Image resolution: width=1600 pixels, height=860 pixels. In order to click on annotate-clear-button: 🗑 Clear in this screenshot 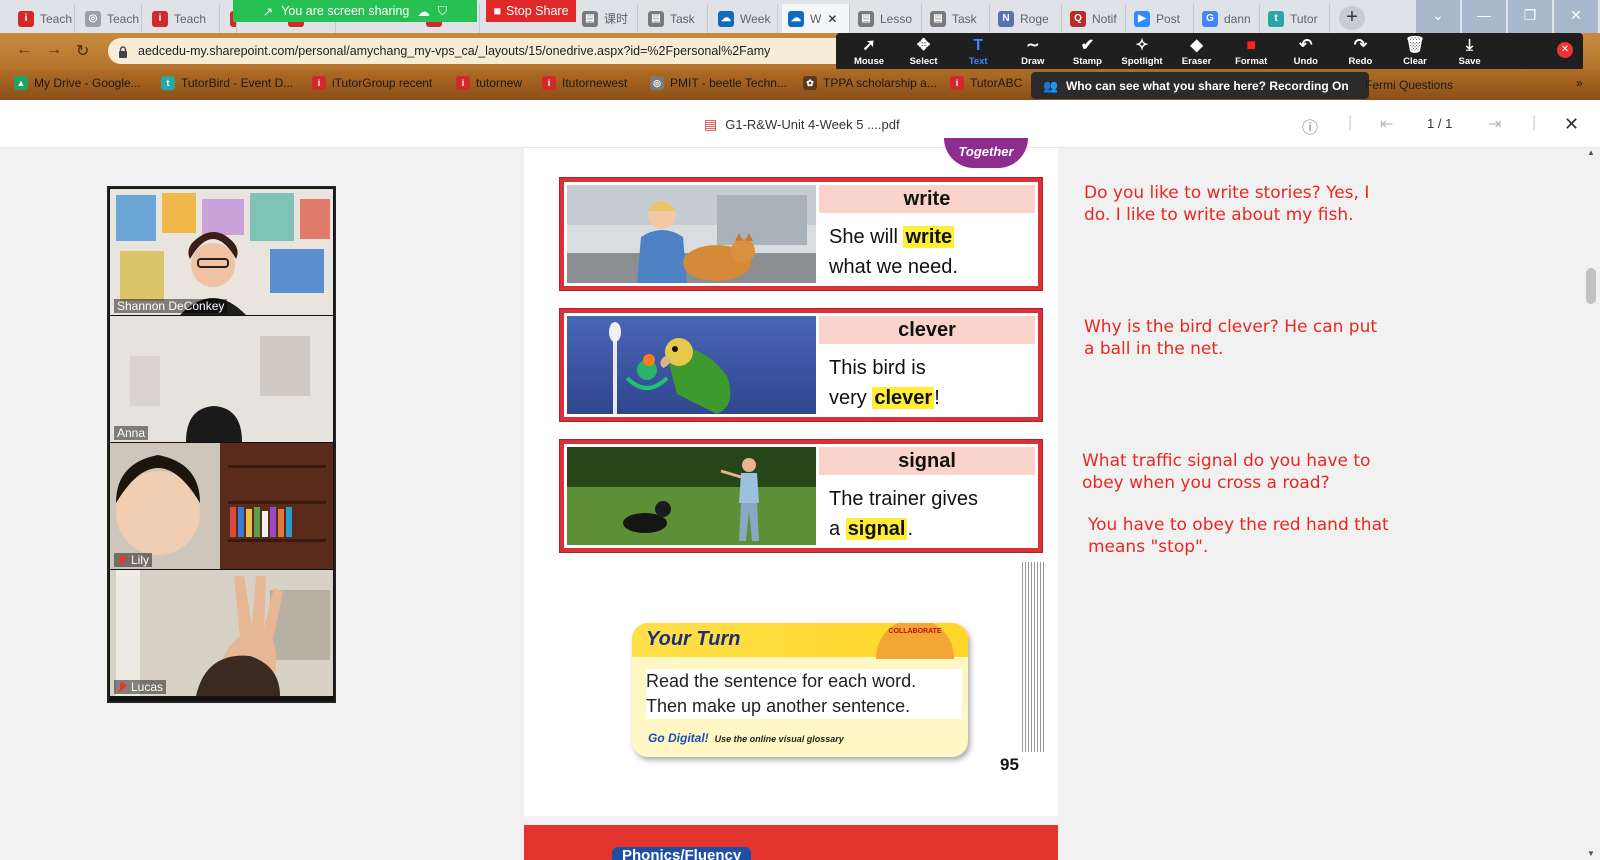, I will do `click(1415, 53)`.